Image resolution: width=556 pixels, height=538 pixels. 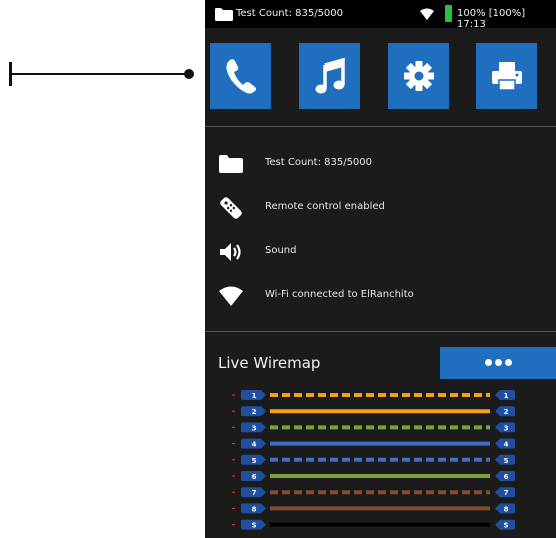 I want to click on info-sound: Sound, so click(x=380, y=252).